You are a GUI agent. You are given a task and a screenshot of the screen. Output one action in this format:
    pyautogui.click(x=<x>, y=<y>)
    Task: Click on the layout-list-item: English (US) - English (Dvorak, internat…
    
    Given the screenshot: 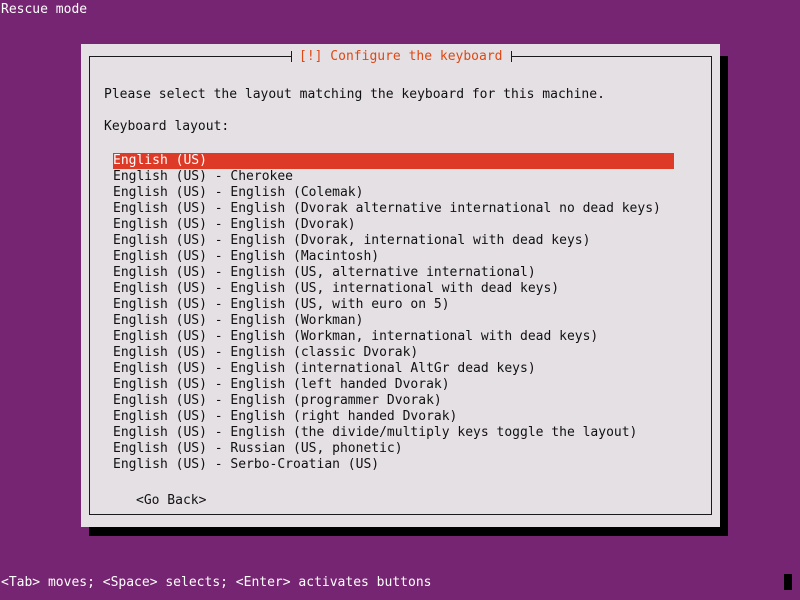 What is the action you would take?
    pyautogui.click(x=393, y=241)
    